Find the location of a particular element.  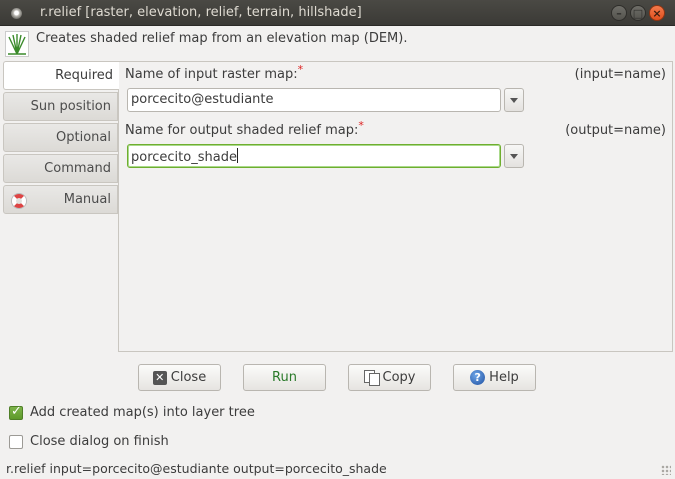

text-caret is located at coordinates (237, 155).